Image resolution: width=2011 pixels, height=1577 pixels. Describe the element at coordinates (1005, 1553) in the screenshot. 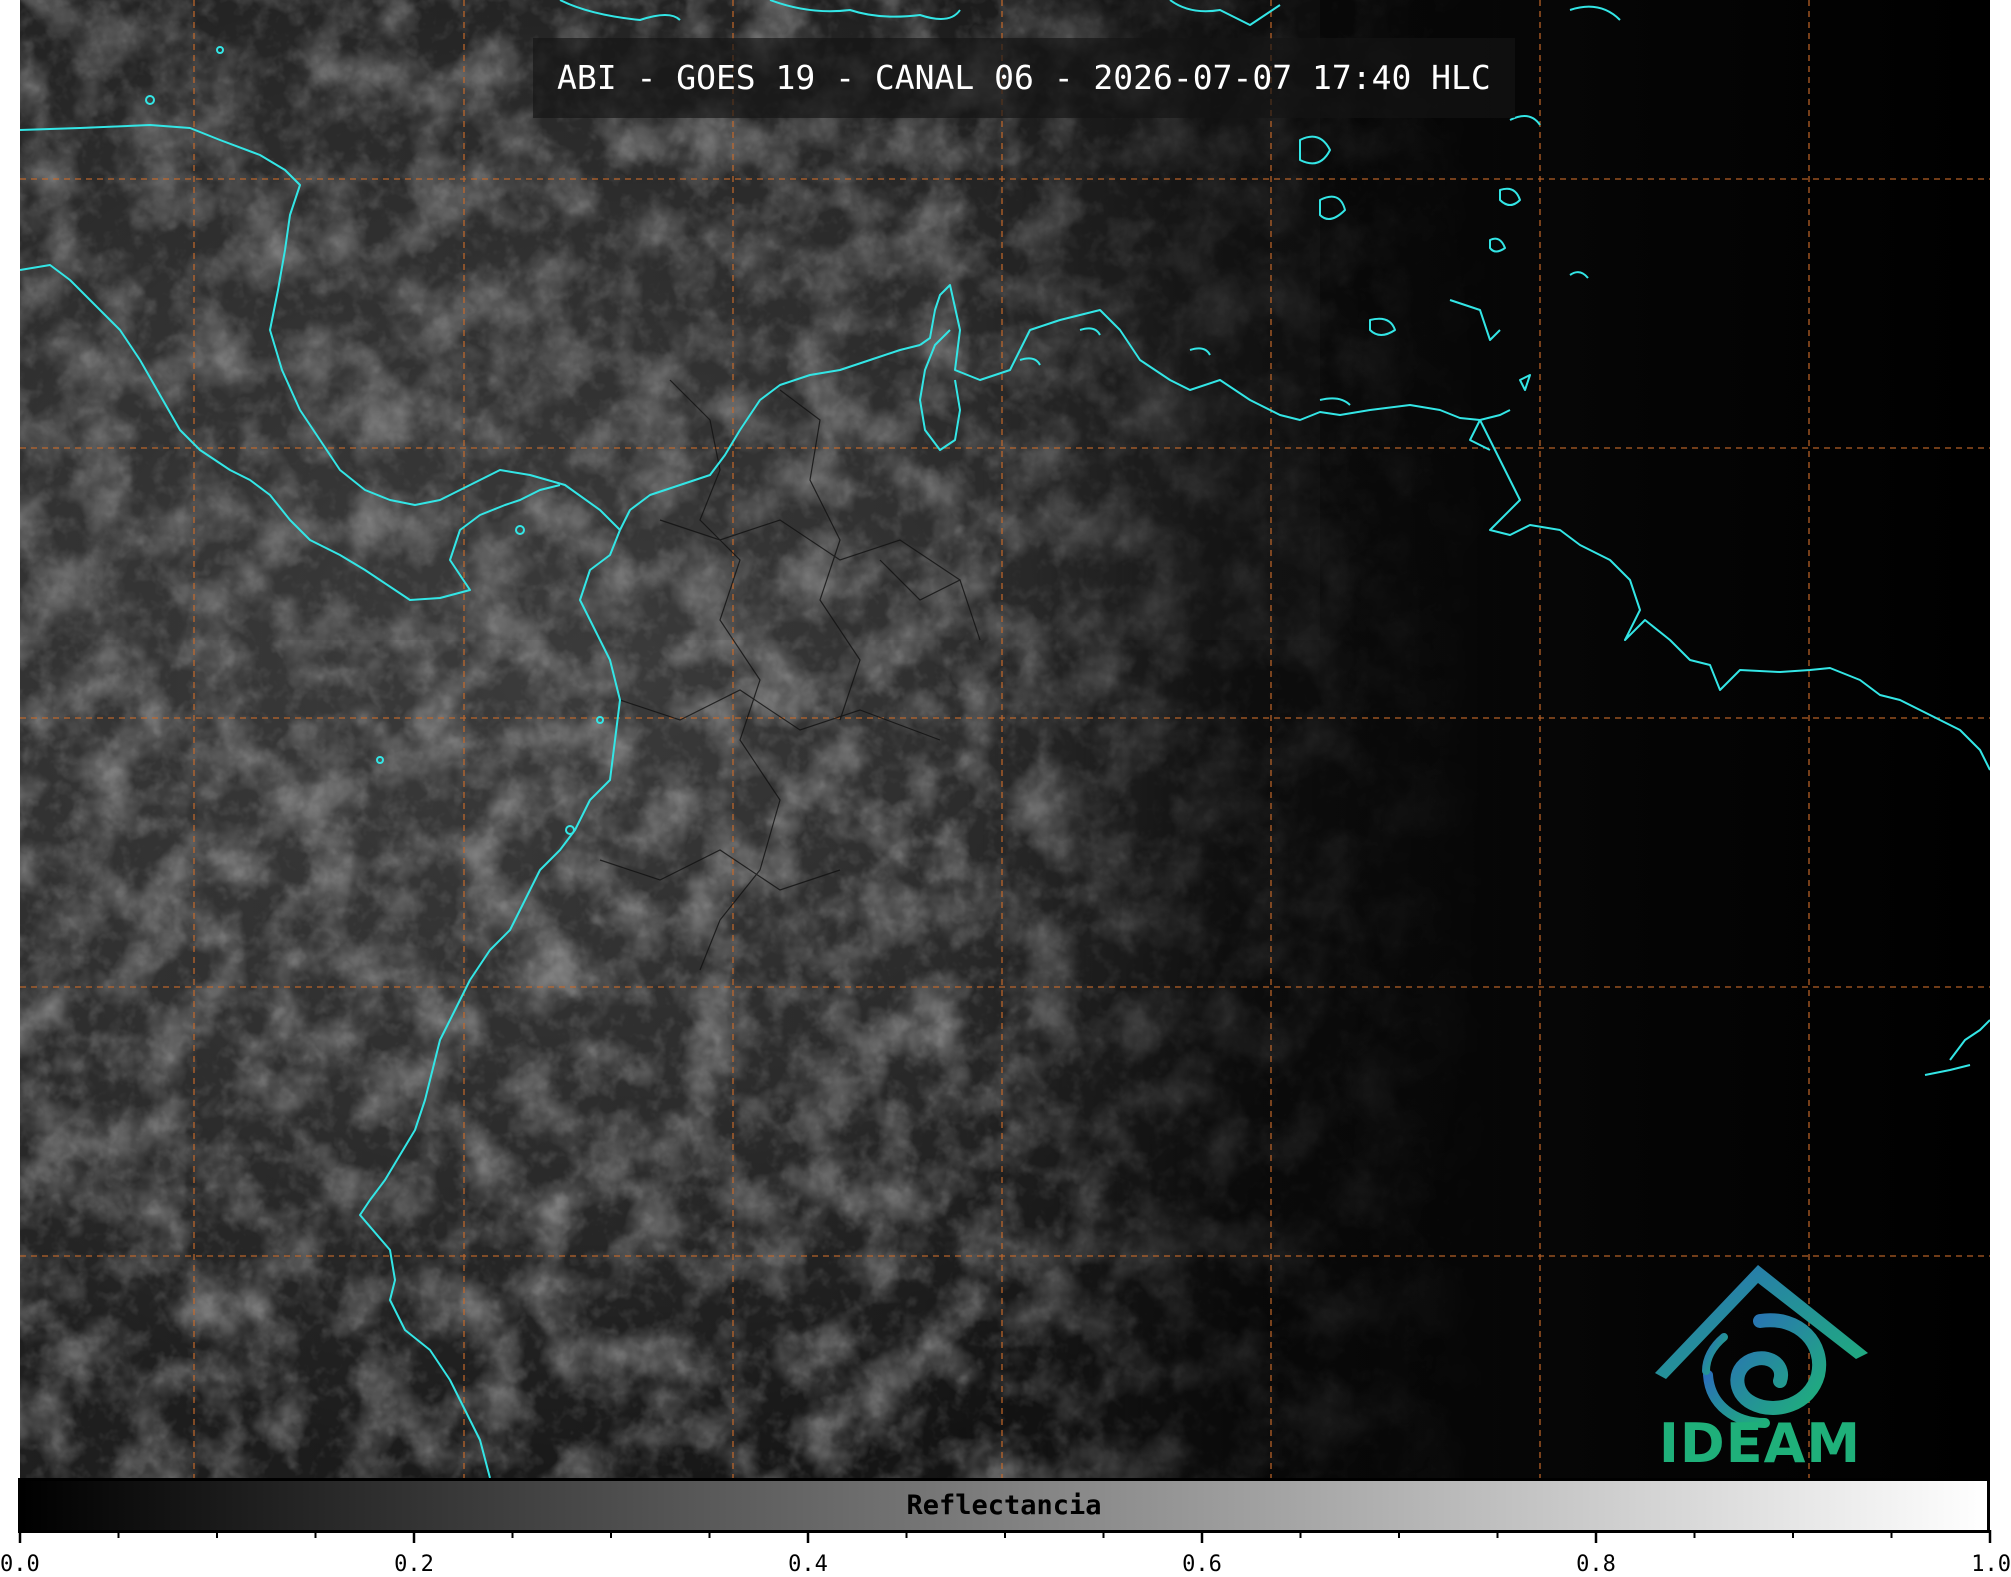

I see `colorbar-ticks: 0.0 0.2 0.4 0.6 0.8 1.0` at that location.